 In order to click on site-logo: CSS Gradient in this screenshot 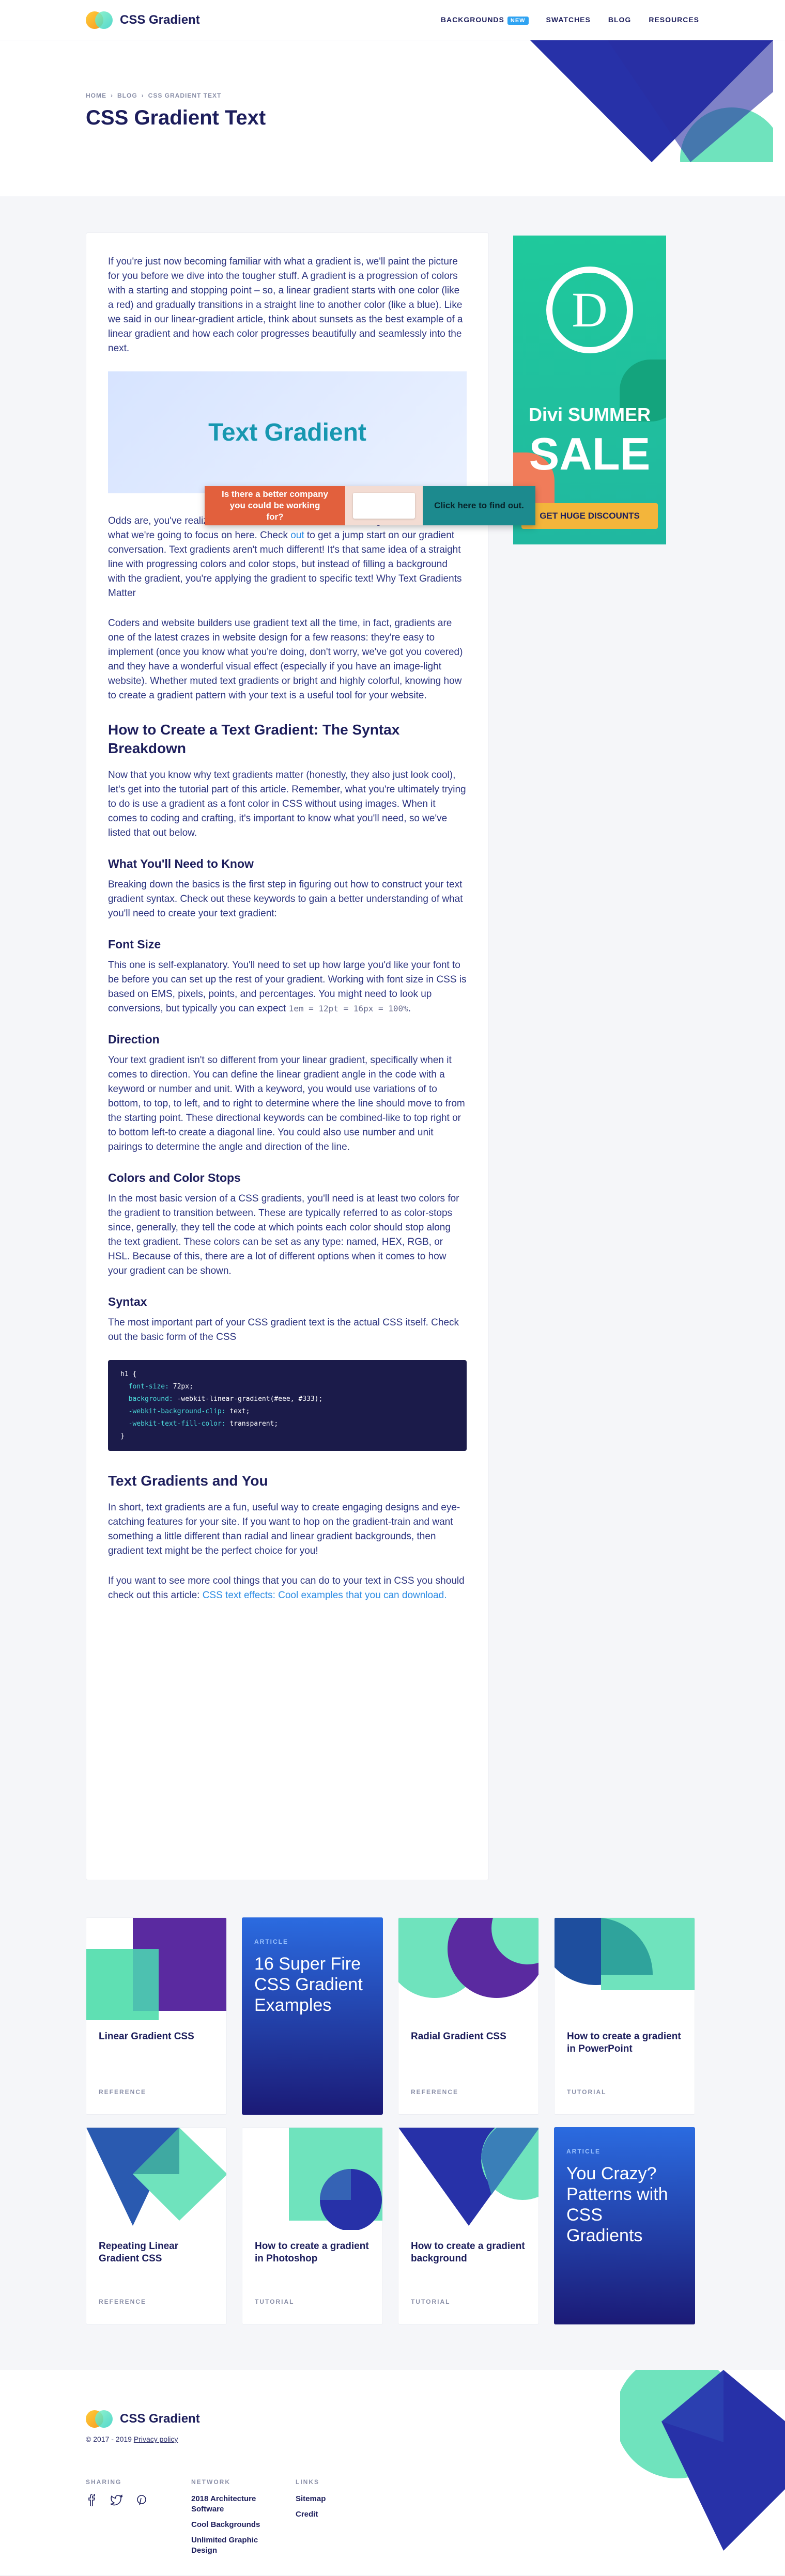, I will do `click(143, 20)`.